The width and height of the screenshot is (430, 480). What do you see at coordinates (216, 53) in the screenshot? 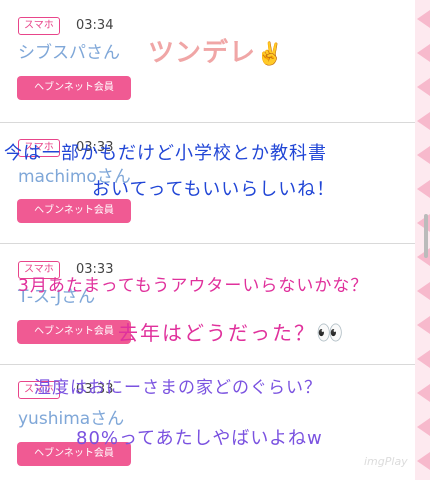
I see `overlay-text-tsundere: ツンデレ✌️` at bounding box center [216, 53].